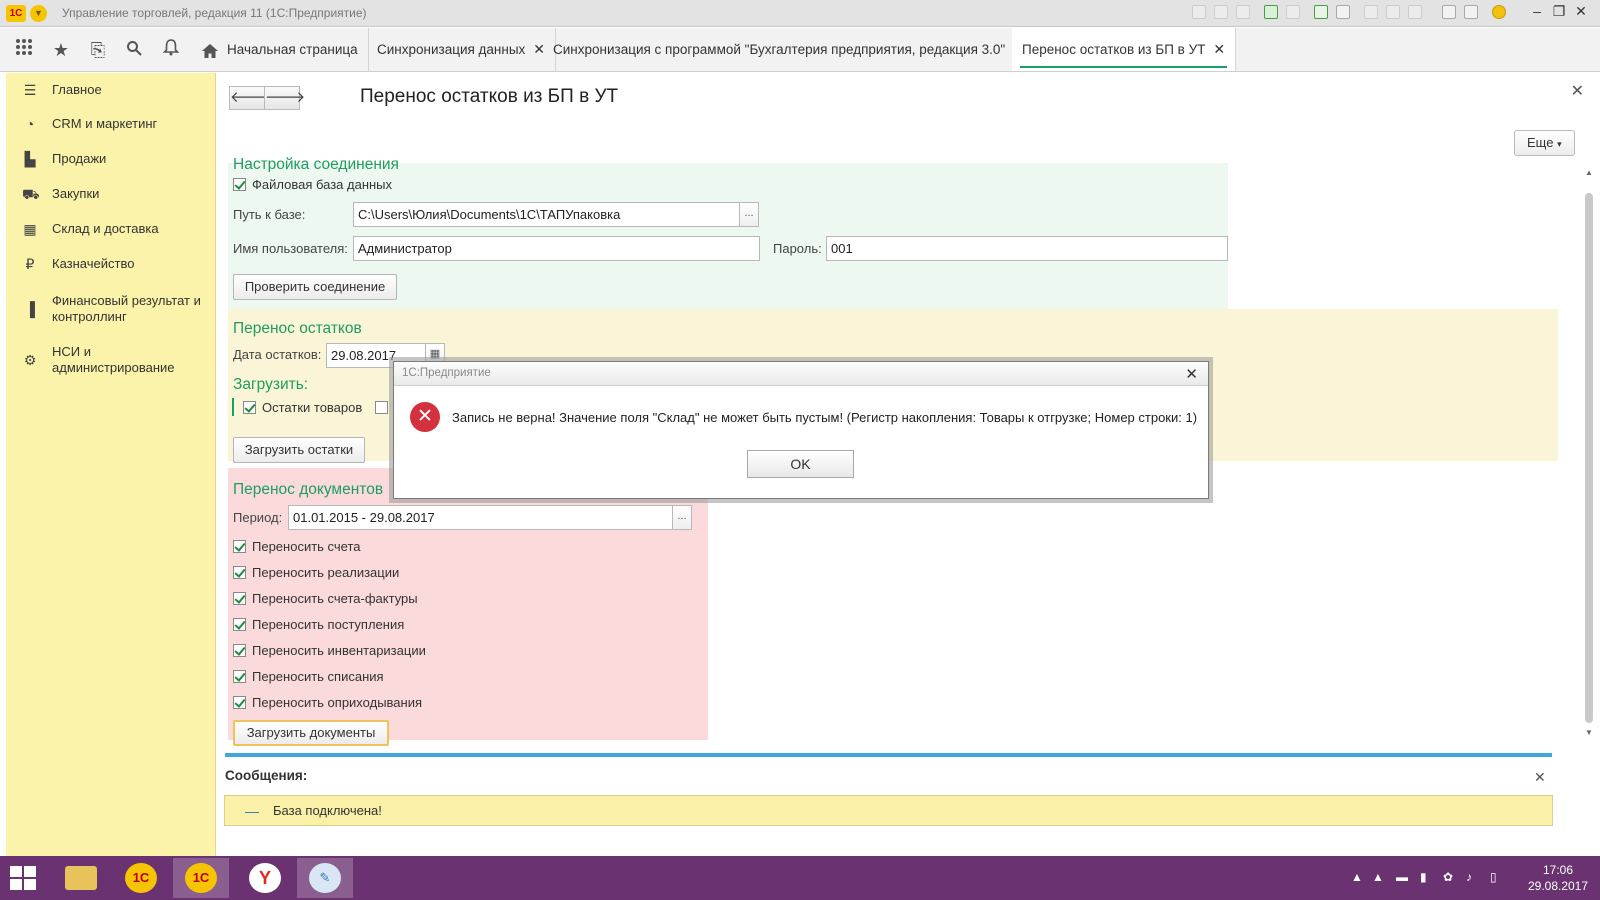 This screenshot has height=900, width=1600. I want to click on transfer-accounts-checkbox, so click(239, 546).